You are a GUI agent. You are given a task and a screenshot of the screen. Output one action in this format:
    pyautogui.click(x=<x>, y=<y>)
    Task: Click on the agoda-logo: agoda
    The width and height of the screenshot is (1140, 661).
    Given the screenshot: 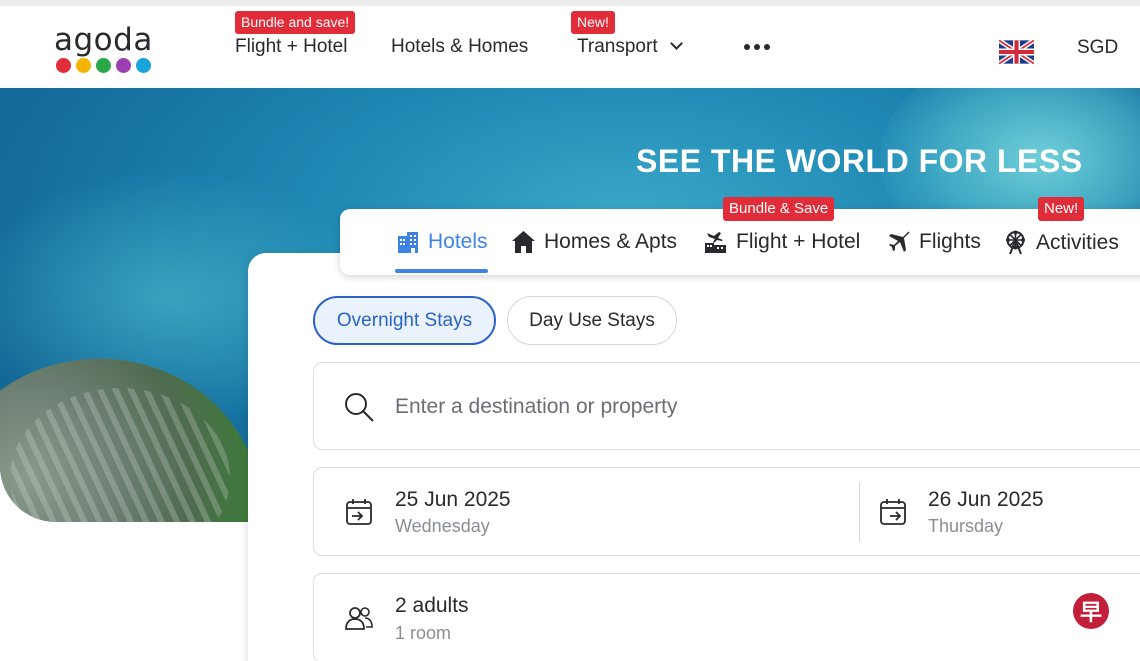 What is the action you would take?
    pyautogui.click(x=109, y=49)
    